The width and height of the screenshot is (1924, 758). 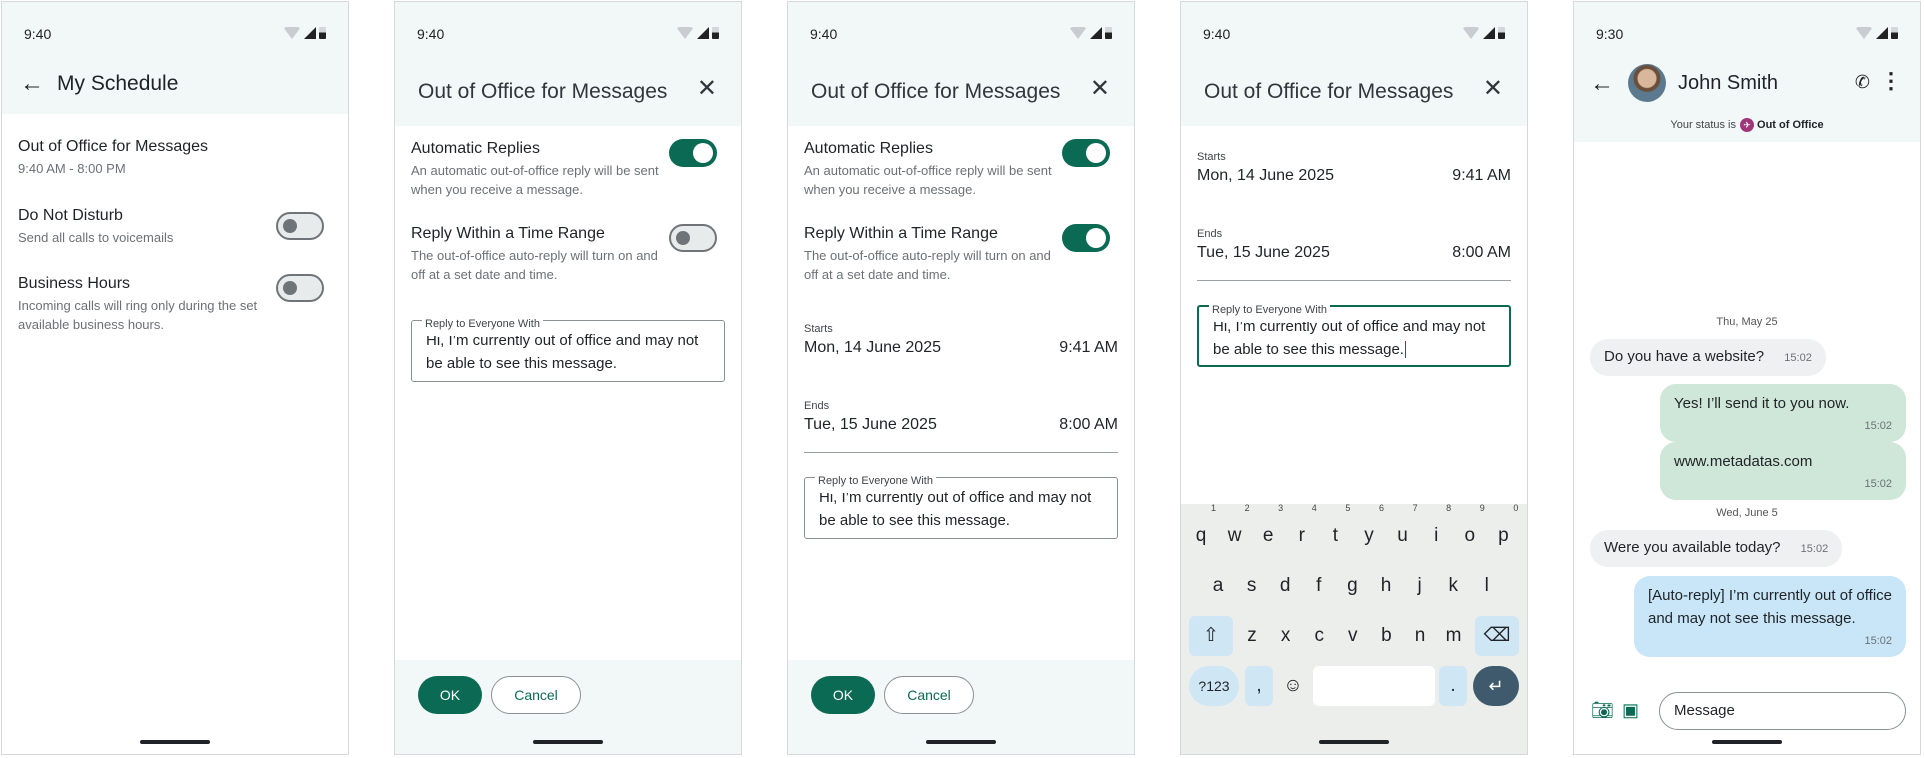 I want to click on key-m: m, so click(x=1454, y=636).